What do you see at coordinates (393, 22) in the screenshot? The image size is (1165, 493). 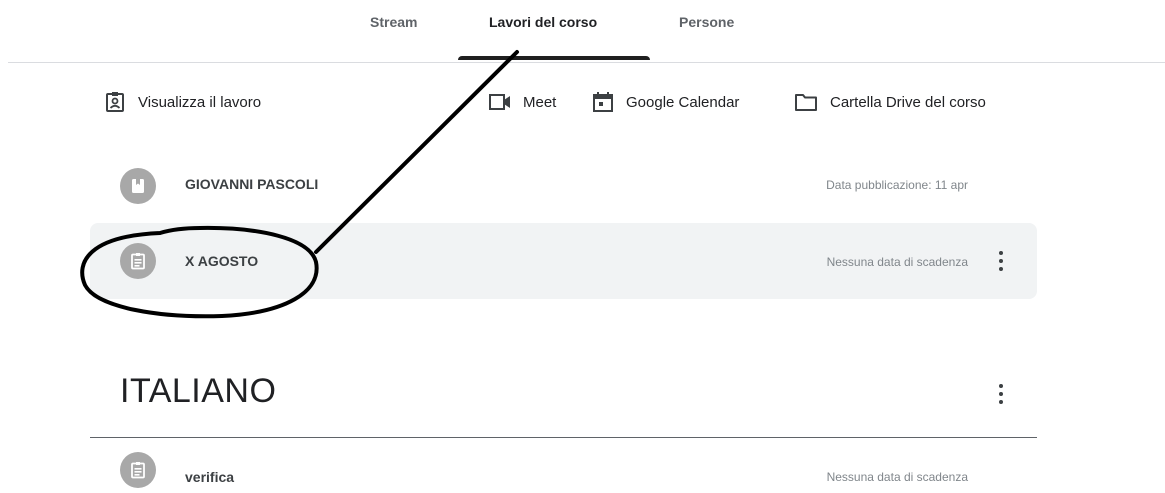 I see `tab-stream: Stream` at bounding box center [393, 22].